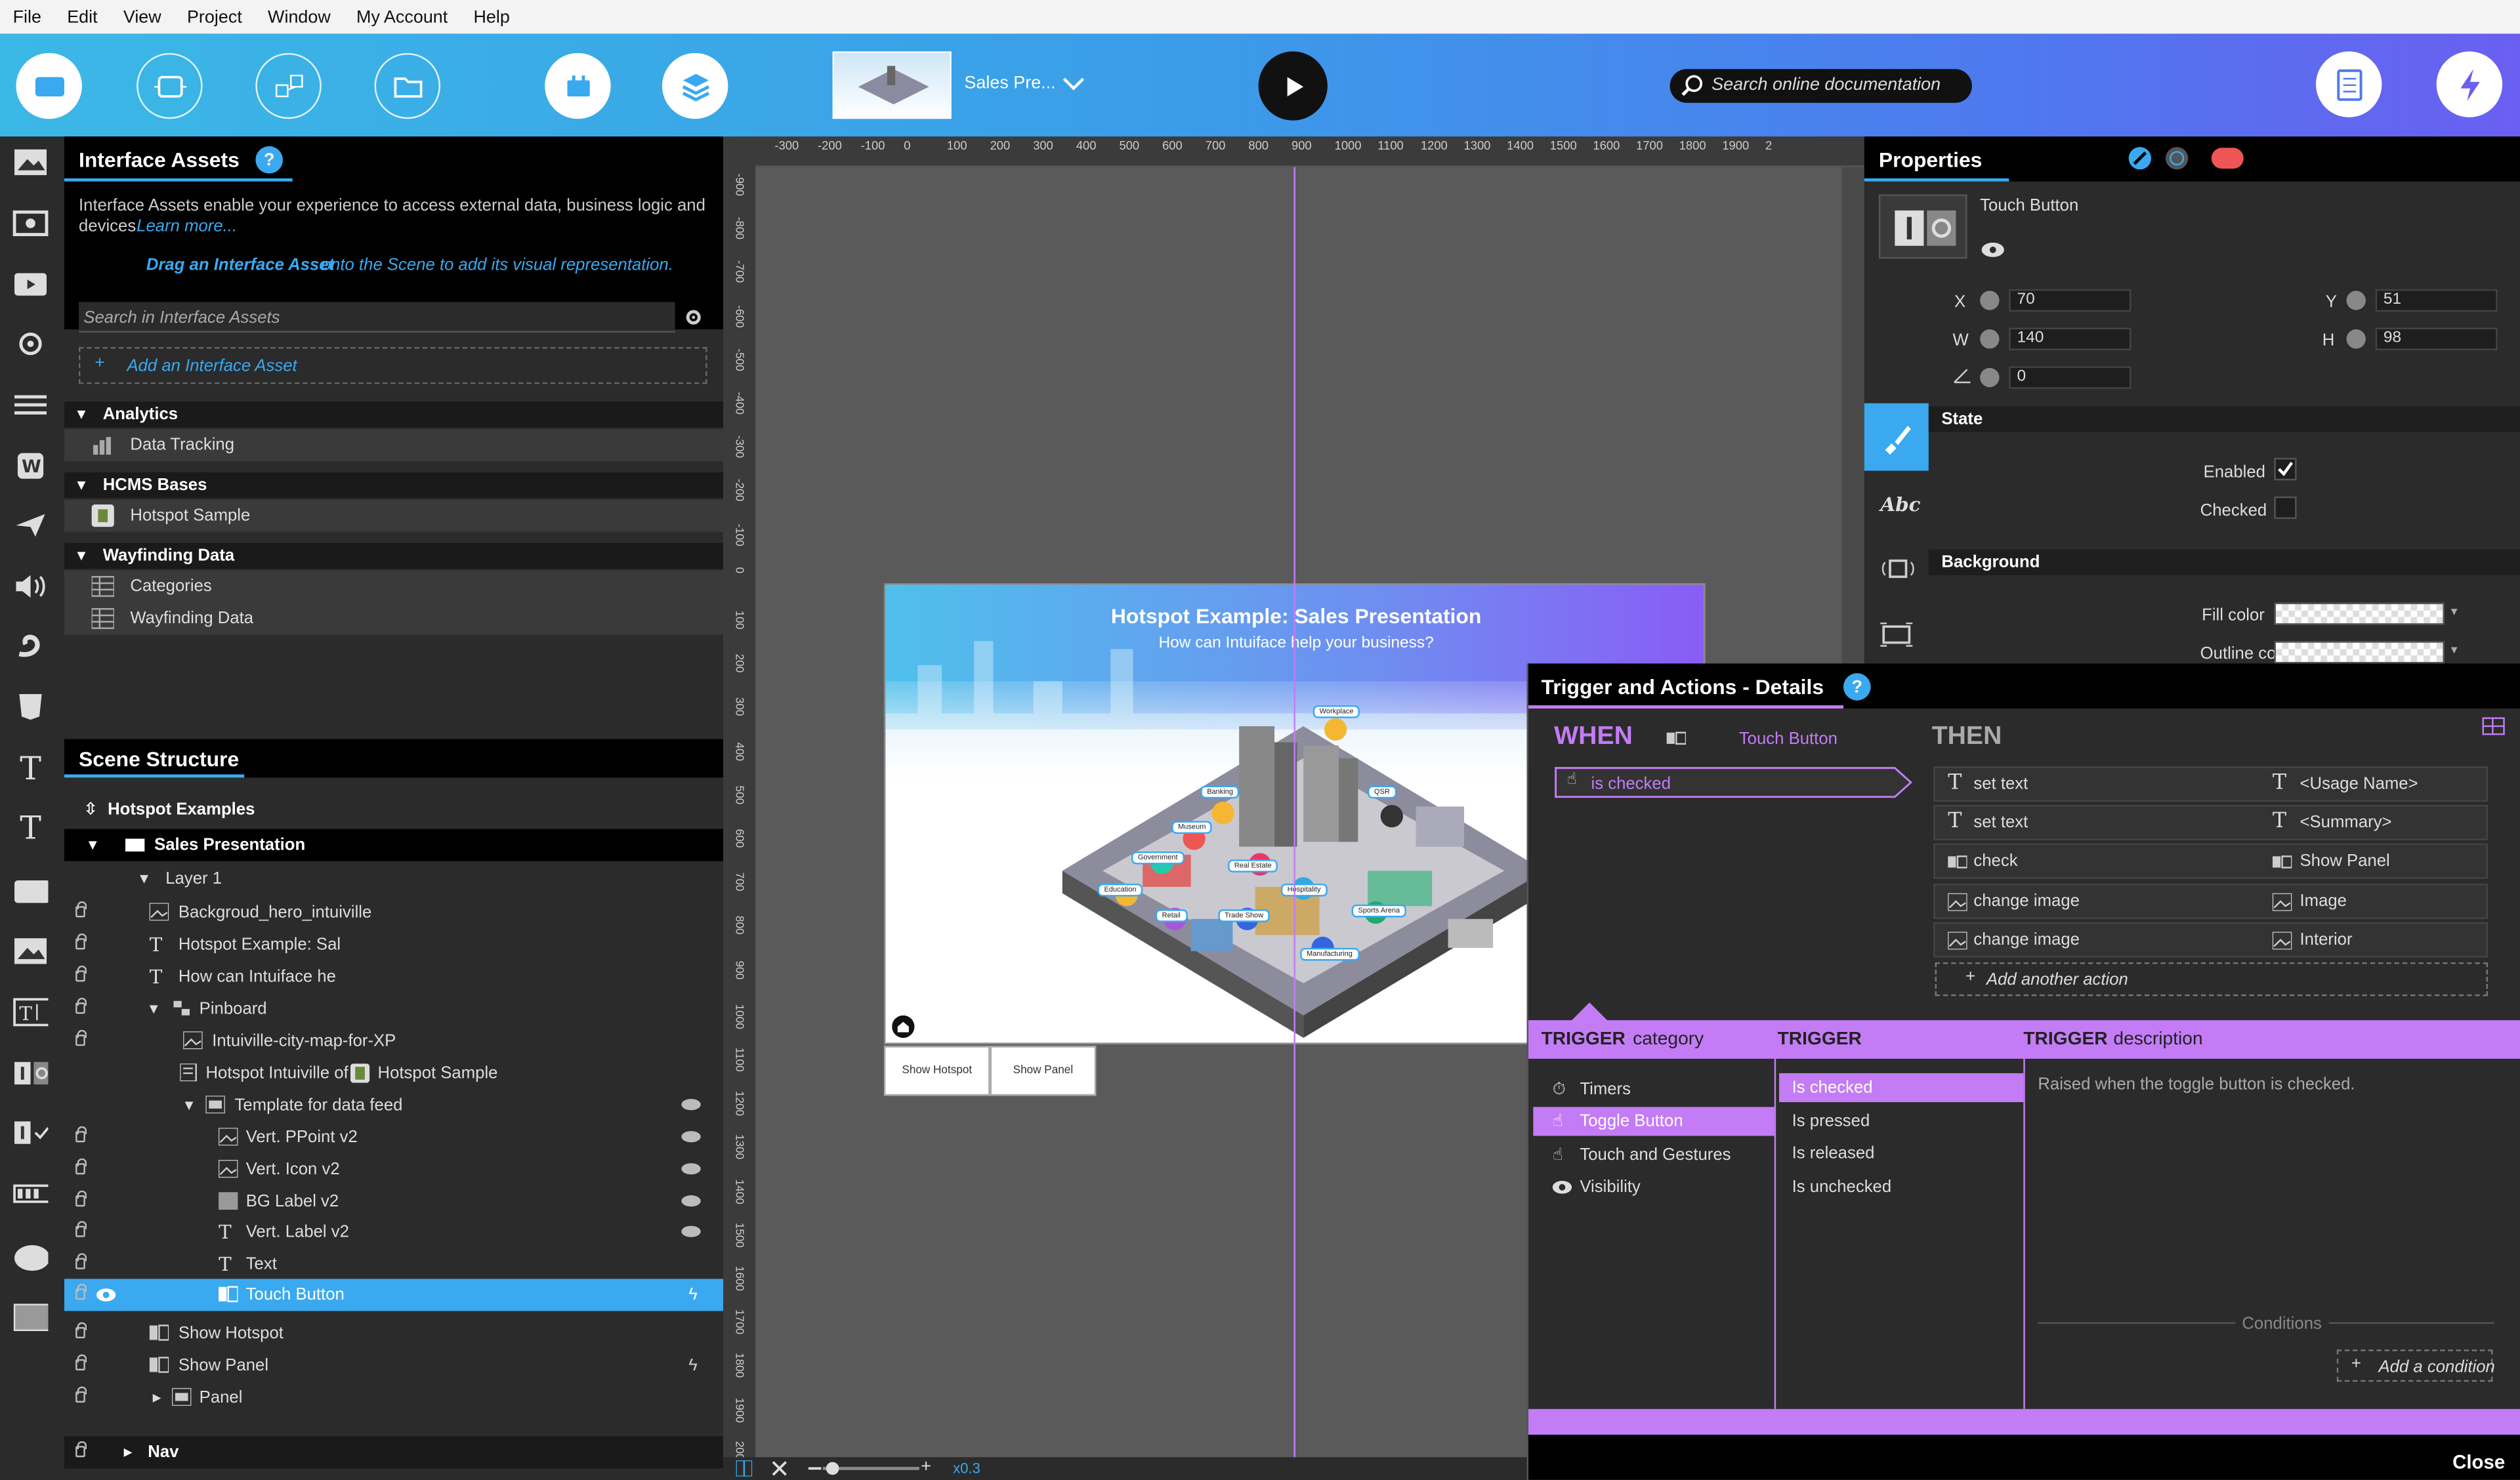 The image size is (2520, 1480). I want to click on checklist-icon, so click(2349, 84).